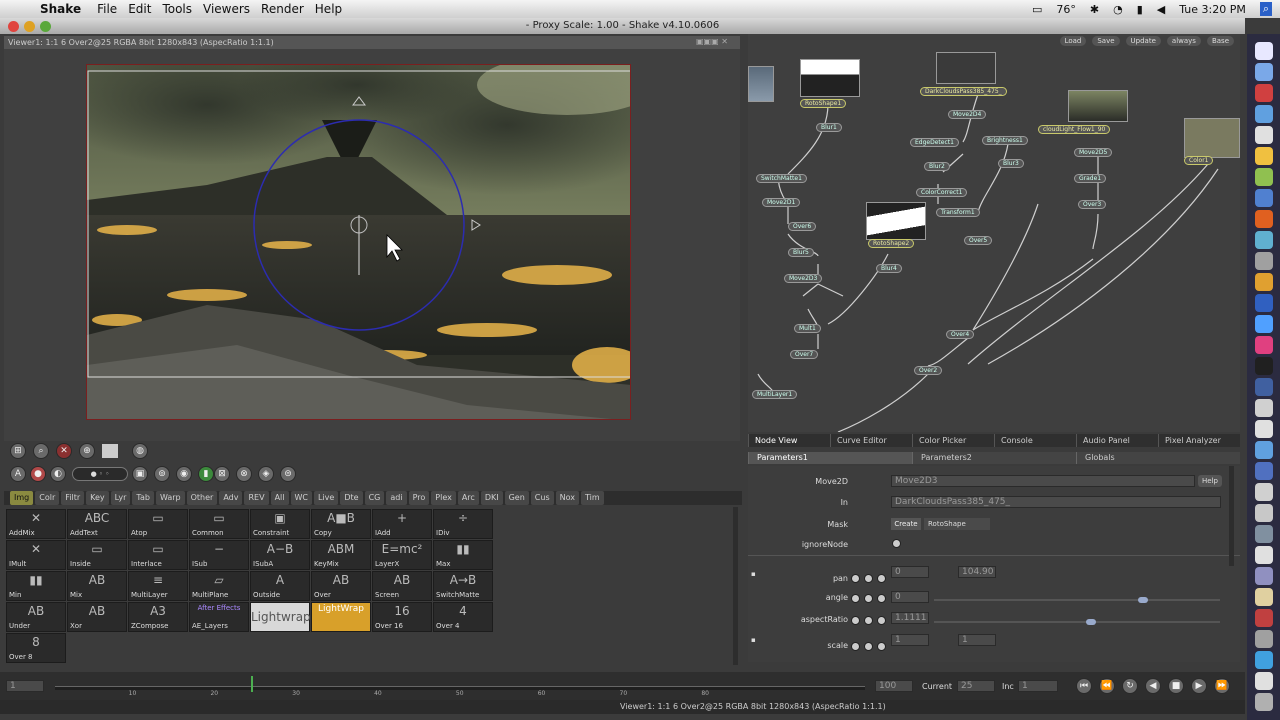 This screenshot has height=720, width=1280. Describe the element at coordinates (36, 648) in the screenshot. I see `tool-button: 8 Over 8` at that location.